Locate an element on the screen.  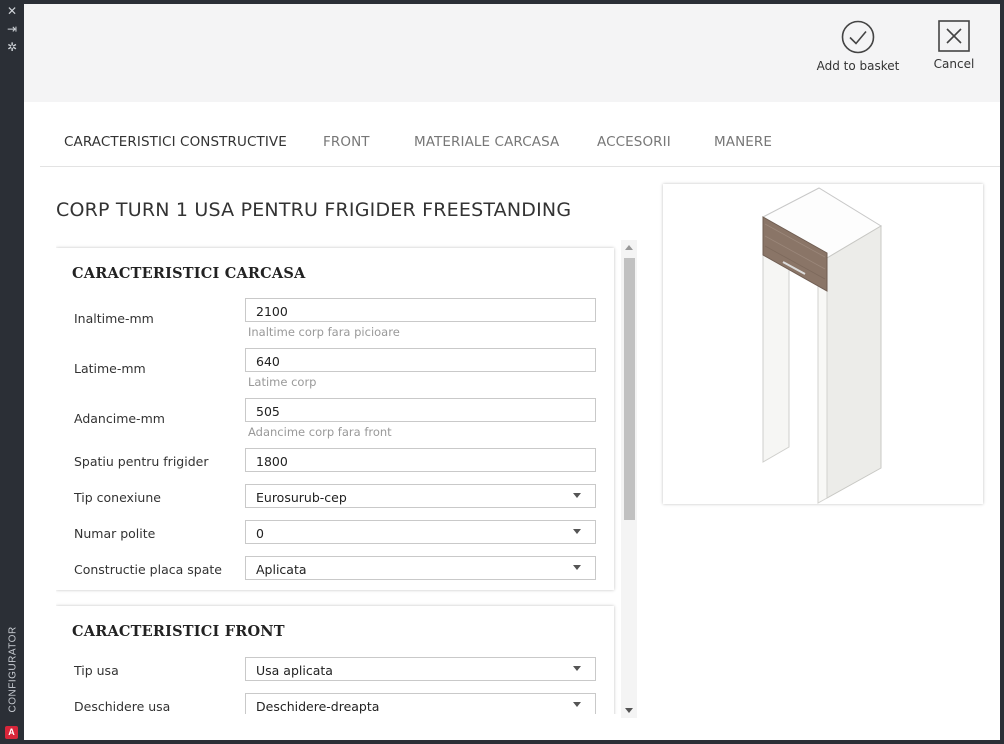
tab-front: FRONT is located at coordinates (346, 142).